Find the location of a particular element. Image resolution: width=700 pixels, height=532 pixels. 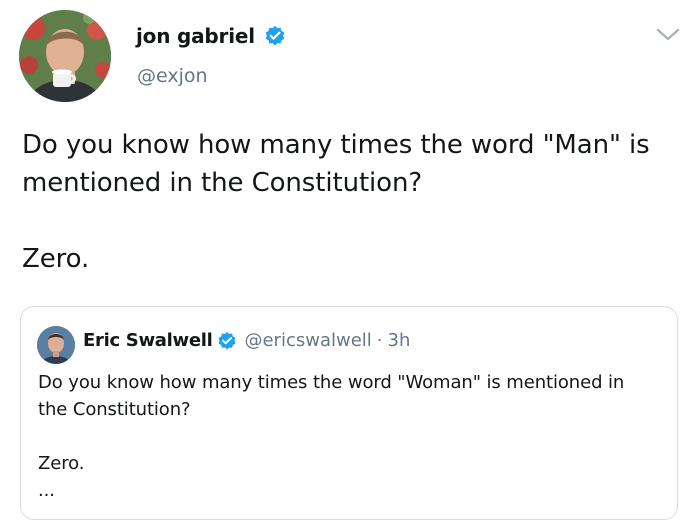

quoted-timestamp: 3h is located at coordinates (399, 340).